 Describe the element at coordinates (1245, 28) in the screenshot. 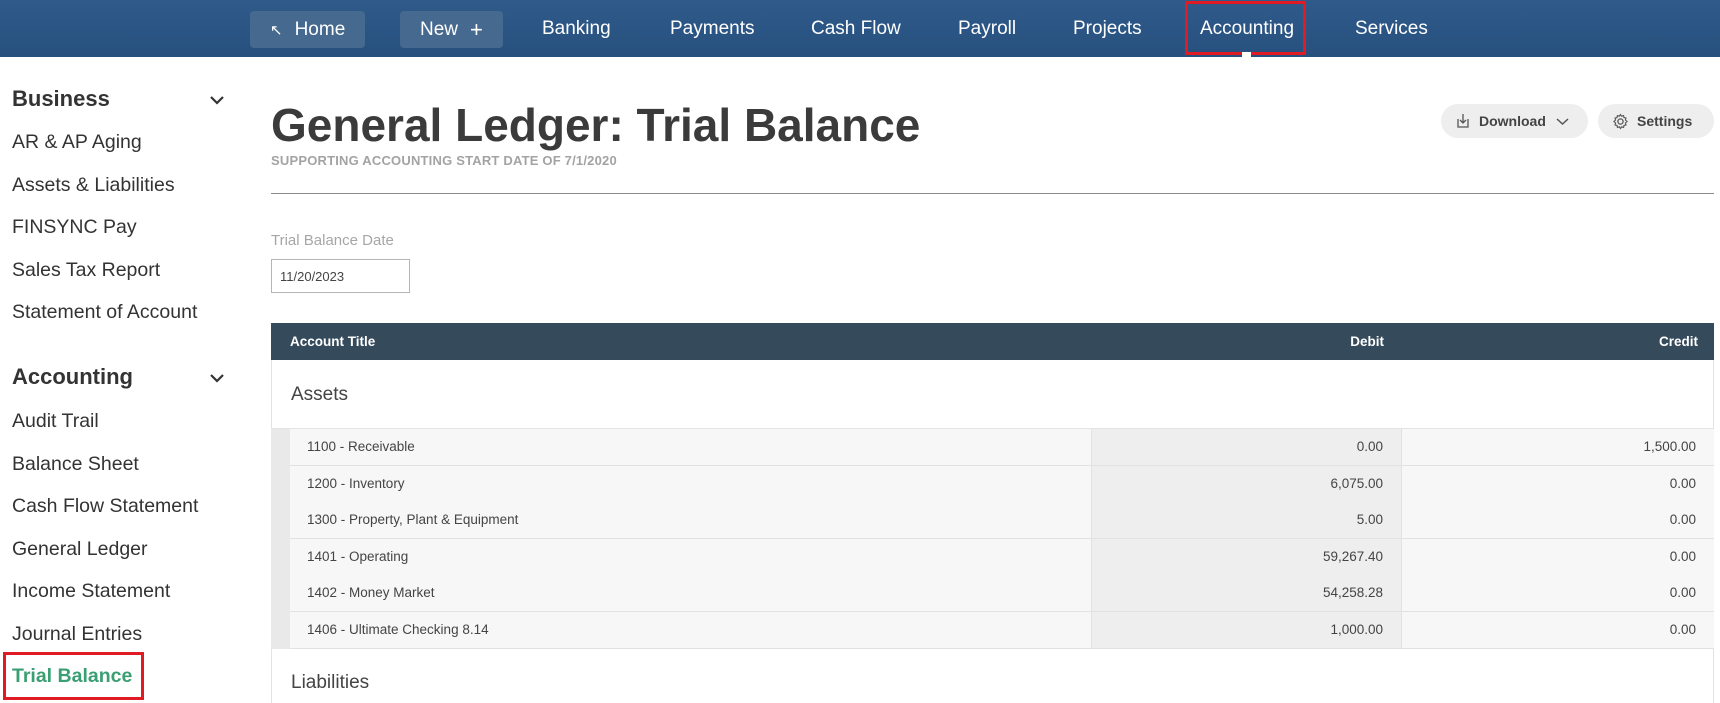

I see `nav-accounting-highlight` at that location.